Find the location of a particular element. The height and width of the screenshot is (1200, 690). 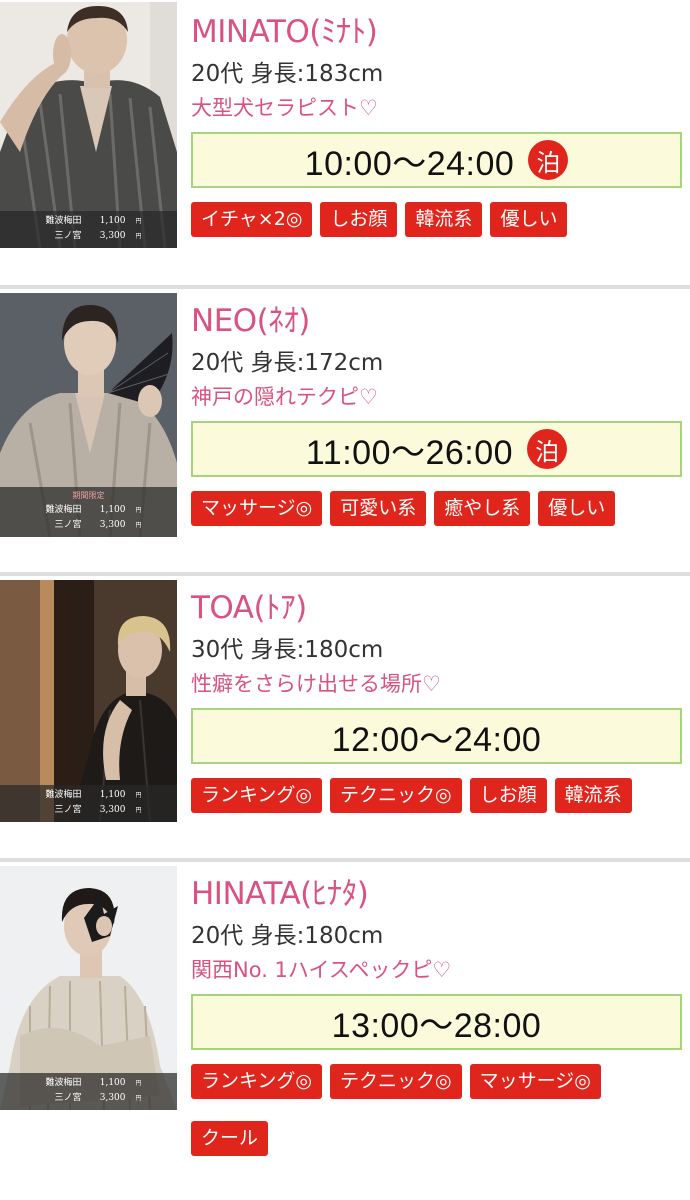

work-hours: 12:00〜24:00 is located at coordinates (436, 736).